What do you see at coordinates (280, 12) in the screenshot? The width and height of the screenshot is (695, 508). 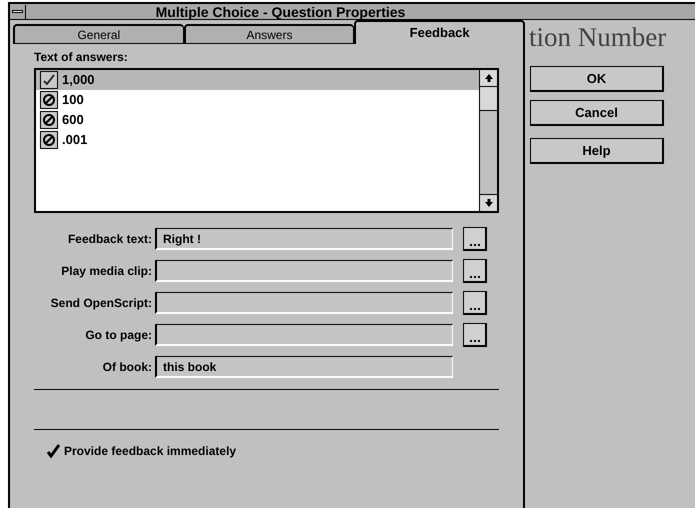 I see `window-title: Multiple Choice - Question Properties` at bounding box center [280, 12].